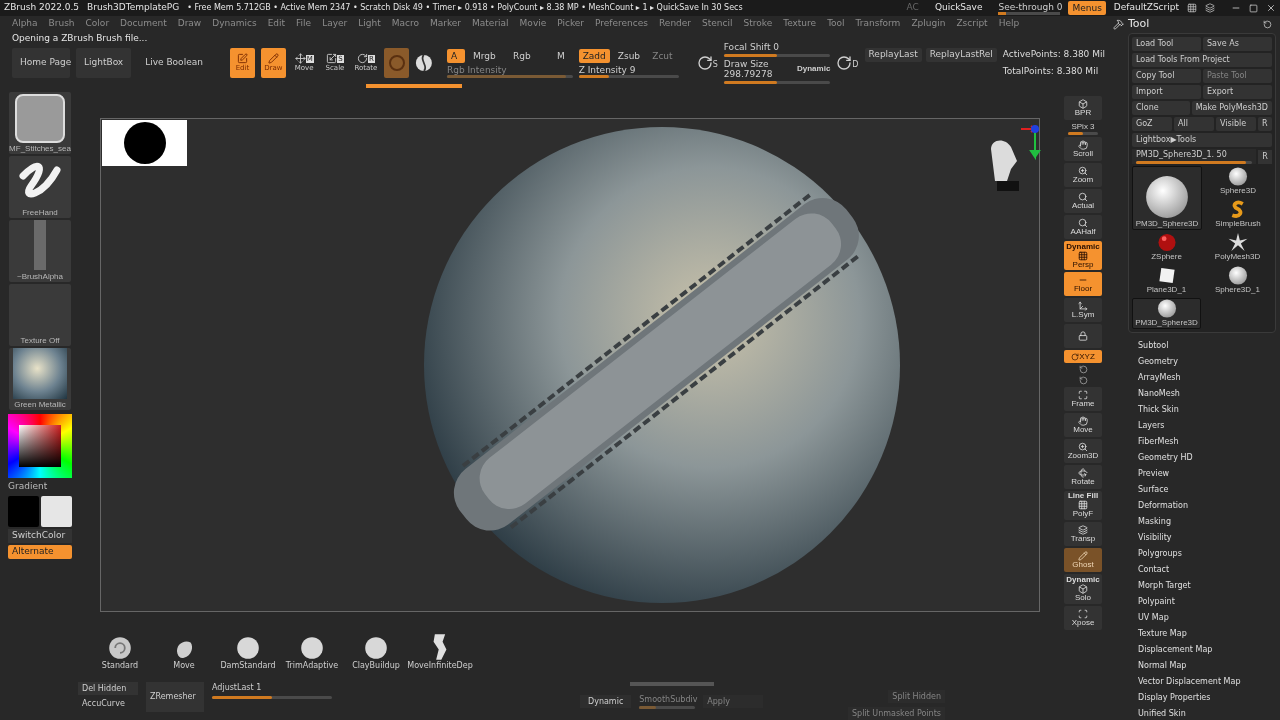  I want to click on shelf-button: Dynamic Solo, so click(1083, 589).